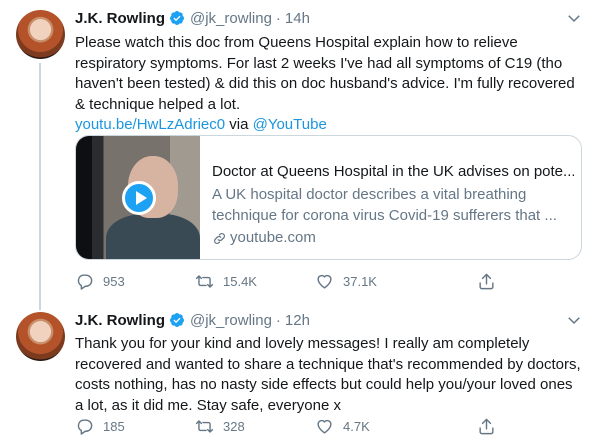 Image resolution: width=595 pixels, height=447 pixels. What do you see at coordinates (114, 426) in the screenshot?
I see `reply-count: 185` at bounding box center [114, 426].